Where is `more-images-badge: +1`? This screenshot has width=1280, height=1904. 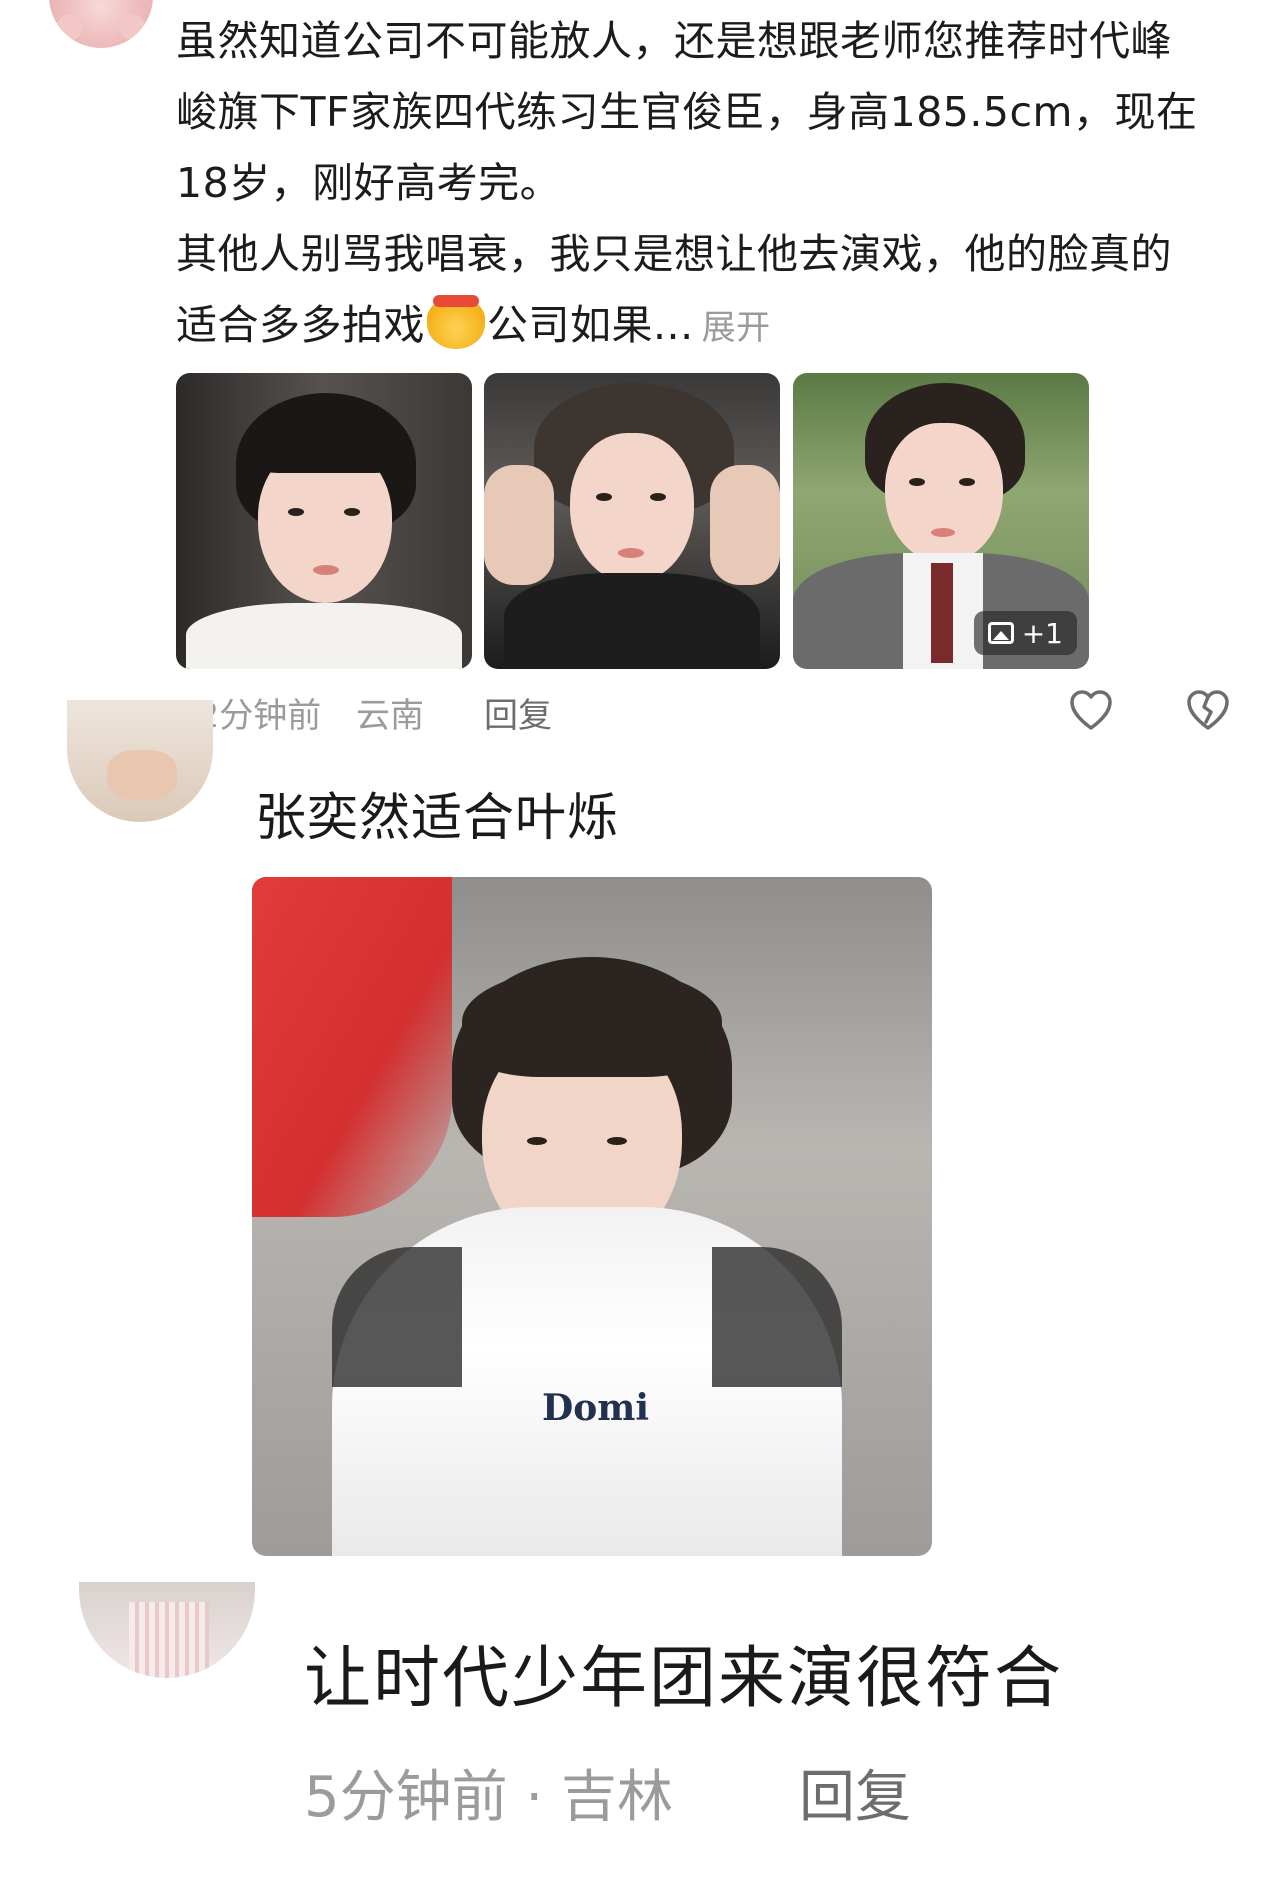
more-images-badge: +1 is located at coordinates (1025, 633).